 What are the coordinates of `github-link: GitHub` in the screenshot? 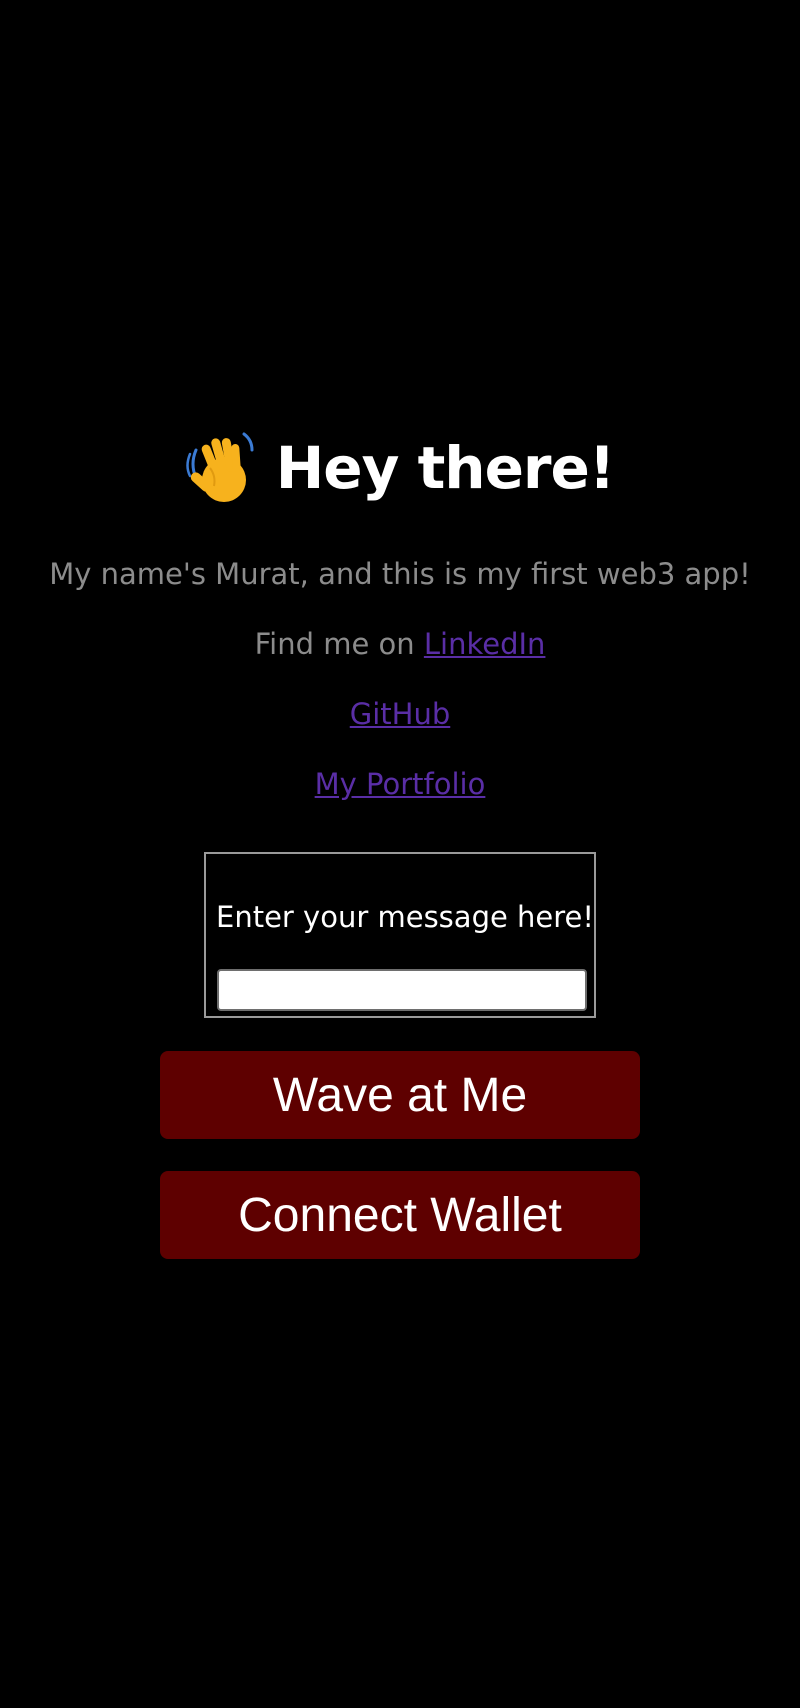 It's located at (400, 714).